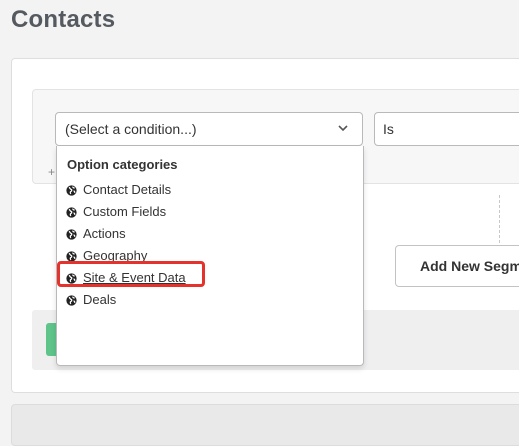 This screenshot has height=446, width=519. What do you see at coordinates (209, 129) in the screenshot?
I see `condition-select: (Select a condition...)` at bounding box center [209, 129].